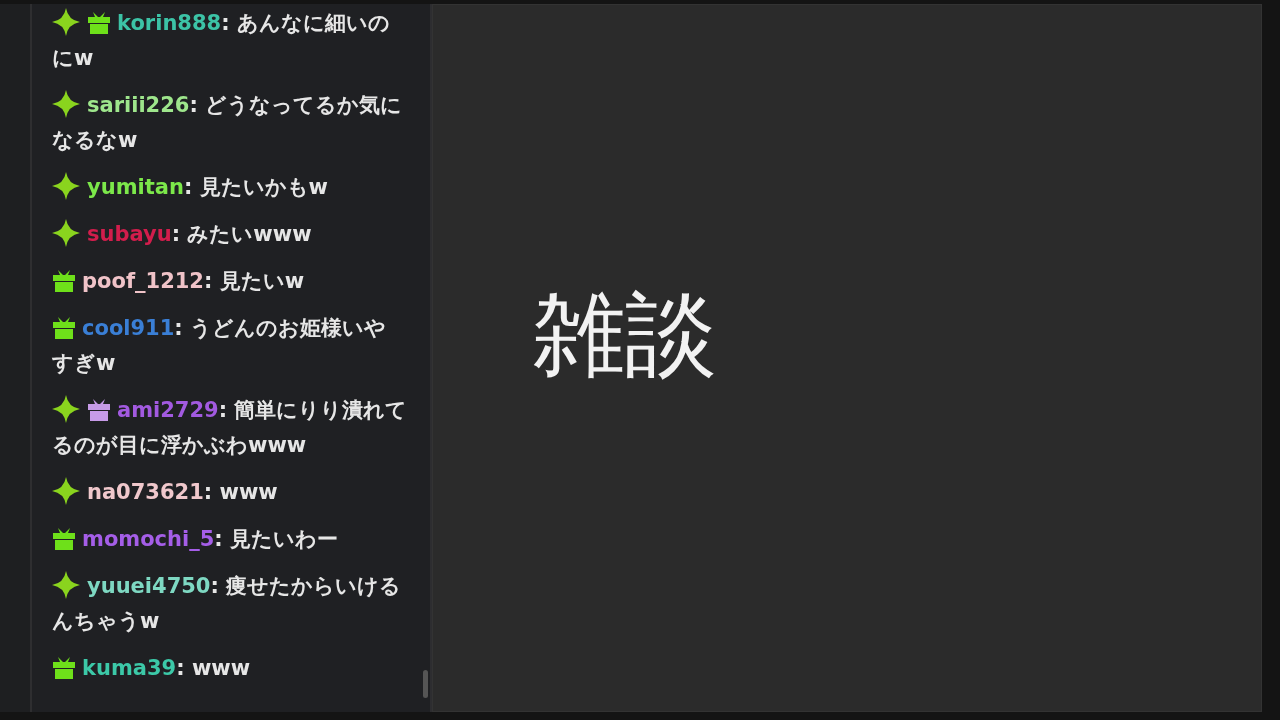 This screenshot has width=1280, height=720. What do you see at coordinates (207, 187) in the screenshot?
I see `message-text: yumitan: 見たいかもw` at bounding box center [207, 187].